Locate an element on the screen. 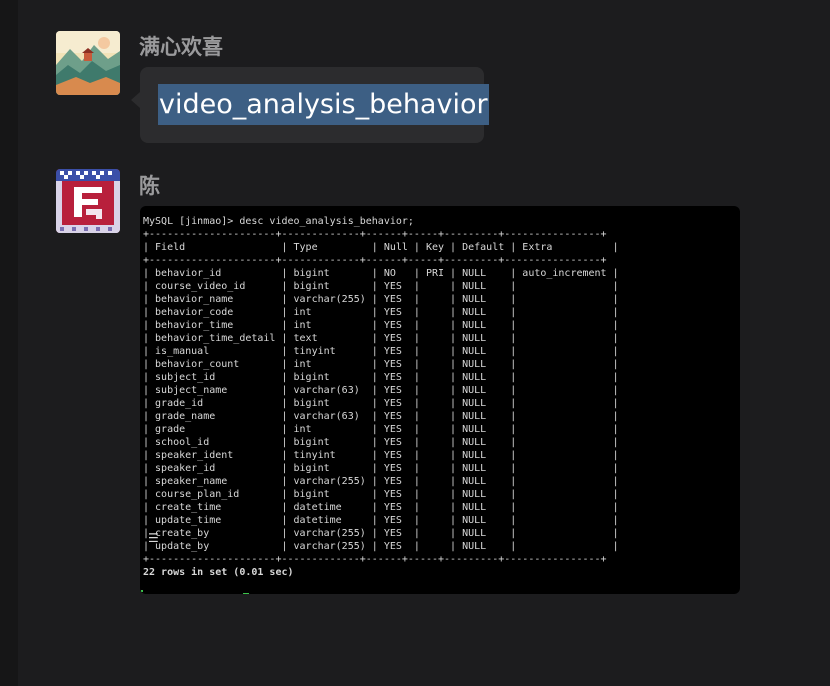 This screenshot has width=830, height=686. sender-name: 满心欢喜 is located at coordinates (181, 47).